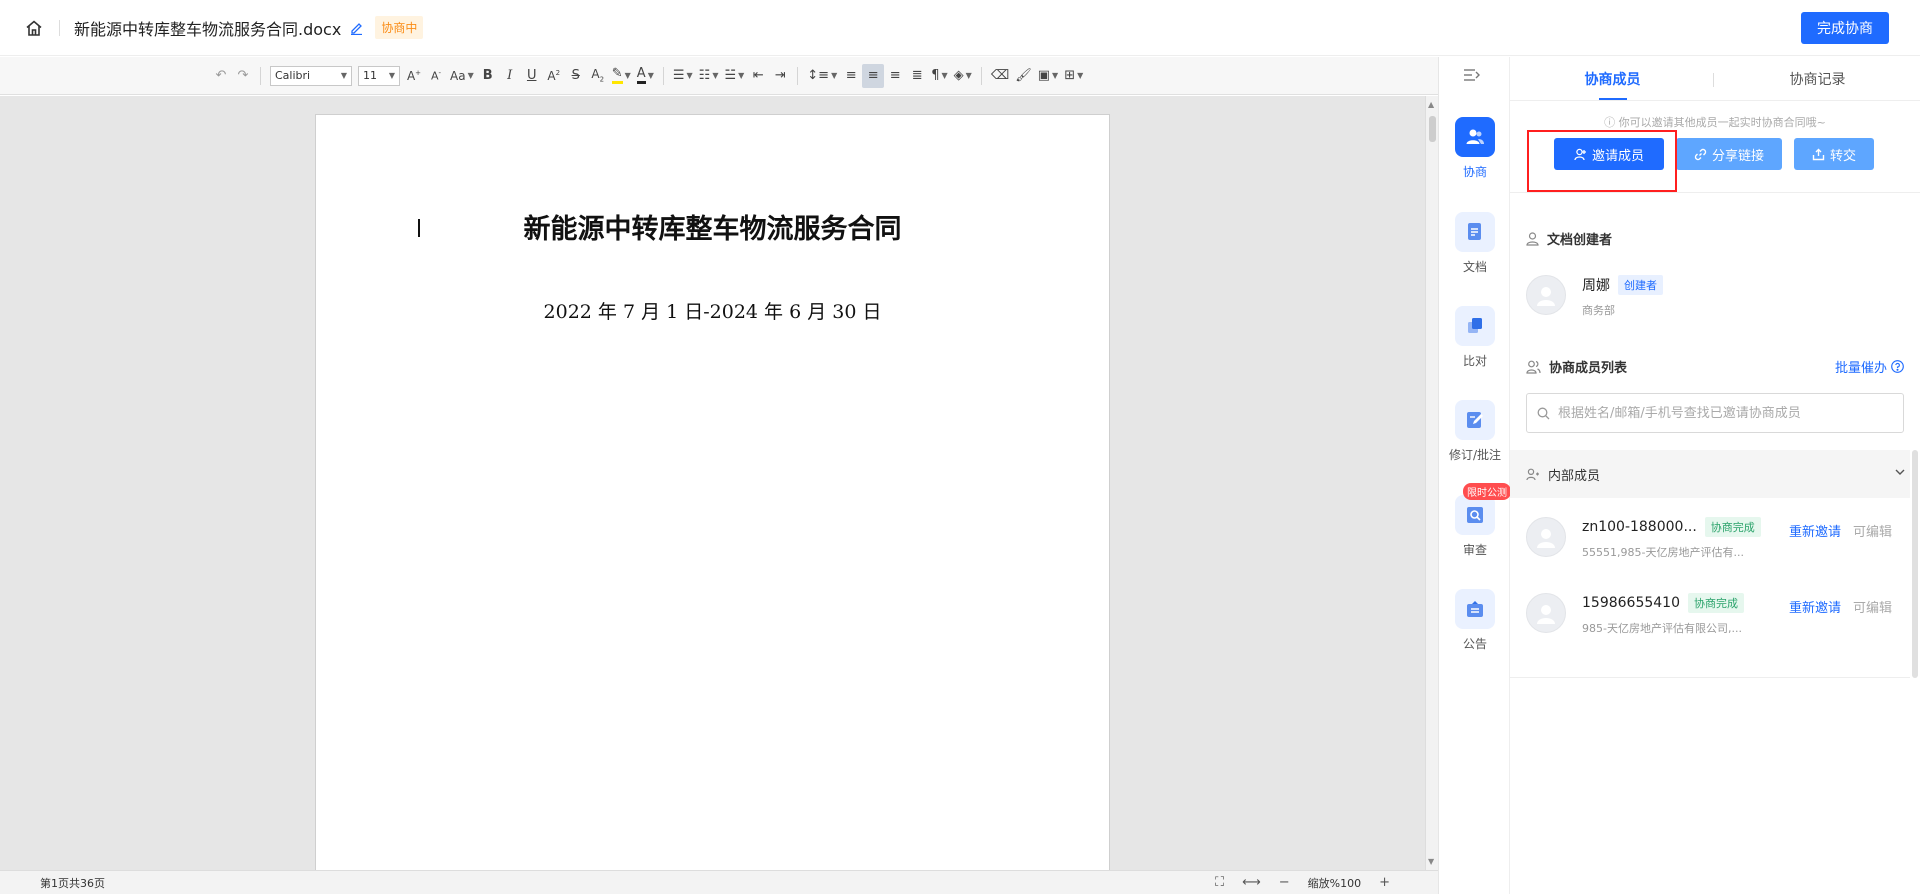 Image resolution: width=1920 pixels, height=894 pixels. What do you see at coordinates (1710, 474) in the screenshot?
I see `internal-members-group: 内部成员` at bounding box center [1710, 474].